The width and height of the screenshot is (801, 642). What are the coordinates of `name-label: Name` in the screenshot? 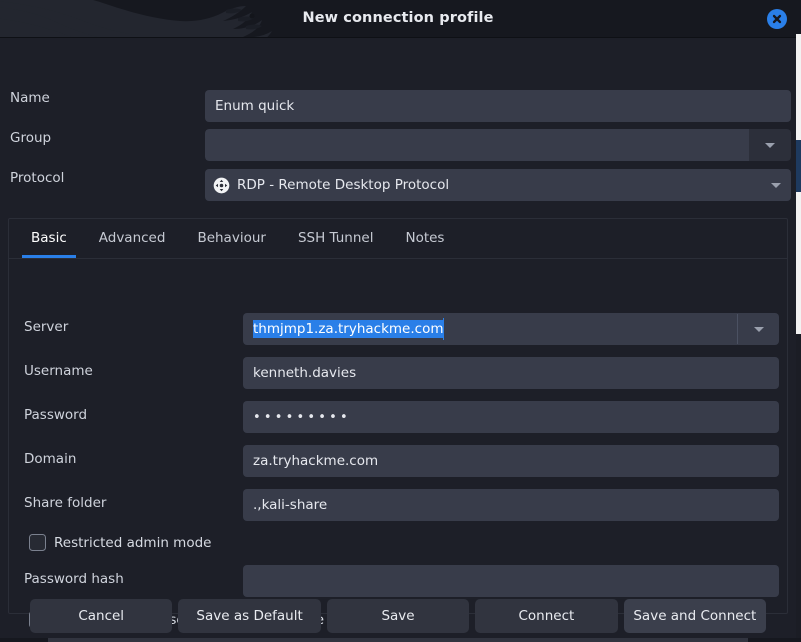 It's located at (30, 98).